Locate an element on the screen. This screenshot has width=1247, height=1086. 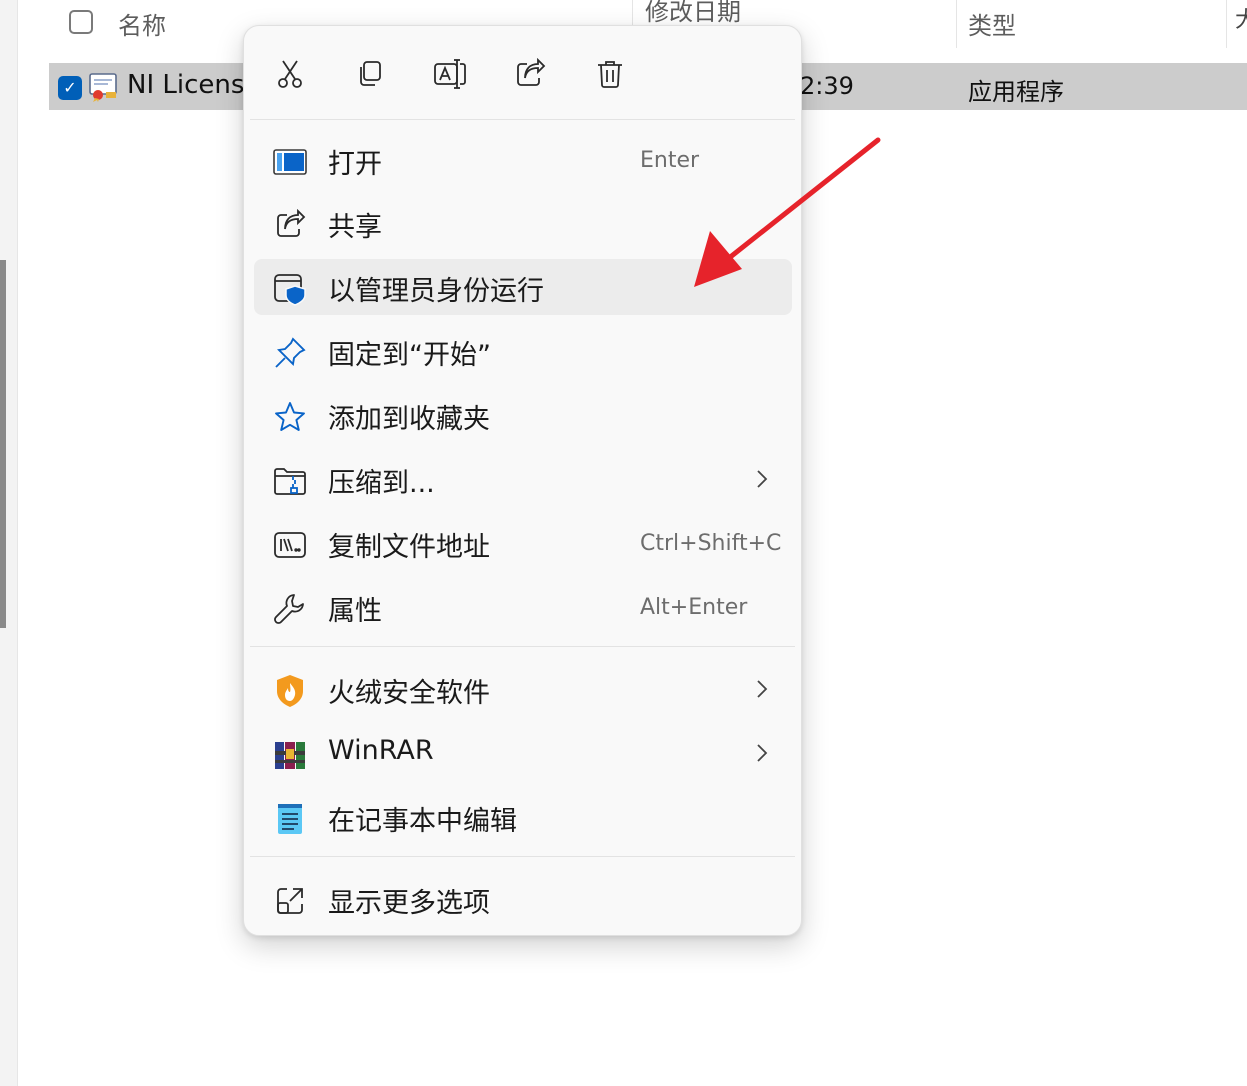
menu-item-properties: 属性 Alt+Enter is located at coordinates (523, 607).